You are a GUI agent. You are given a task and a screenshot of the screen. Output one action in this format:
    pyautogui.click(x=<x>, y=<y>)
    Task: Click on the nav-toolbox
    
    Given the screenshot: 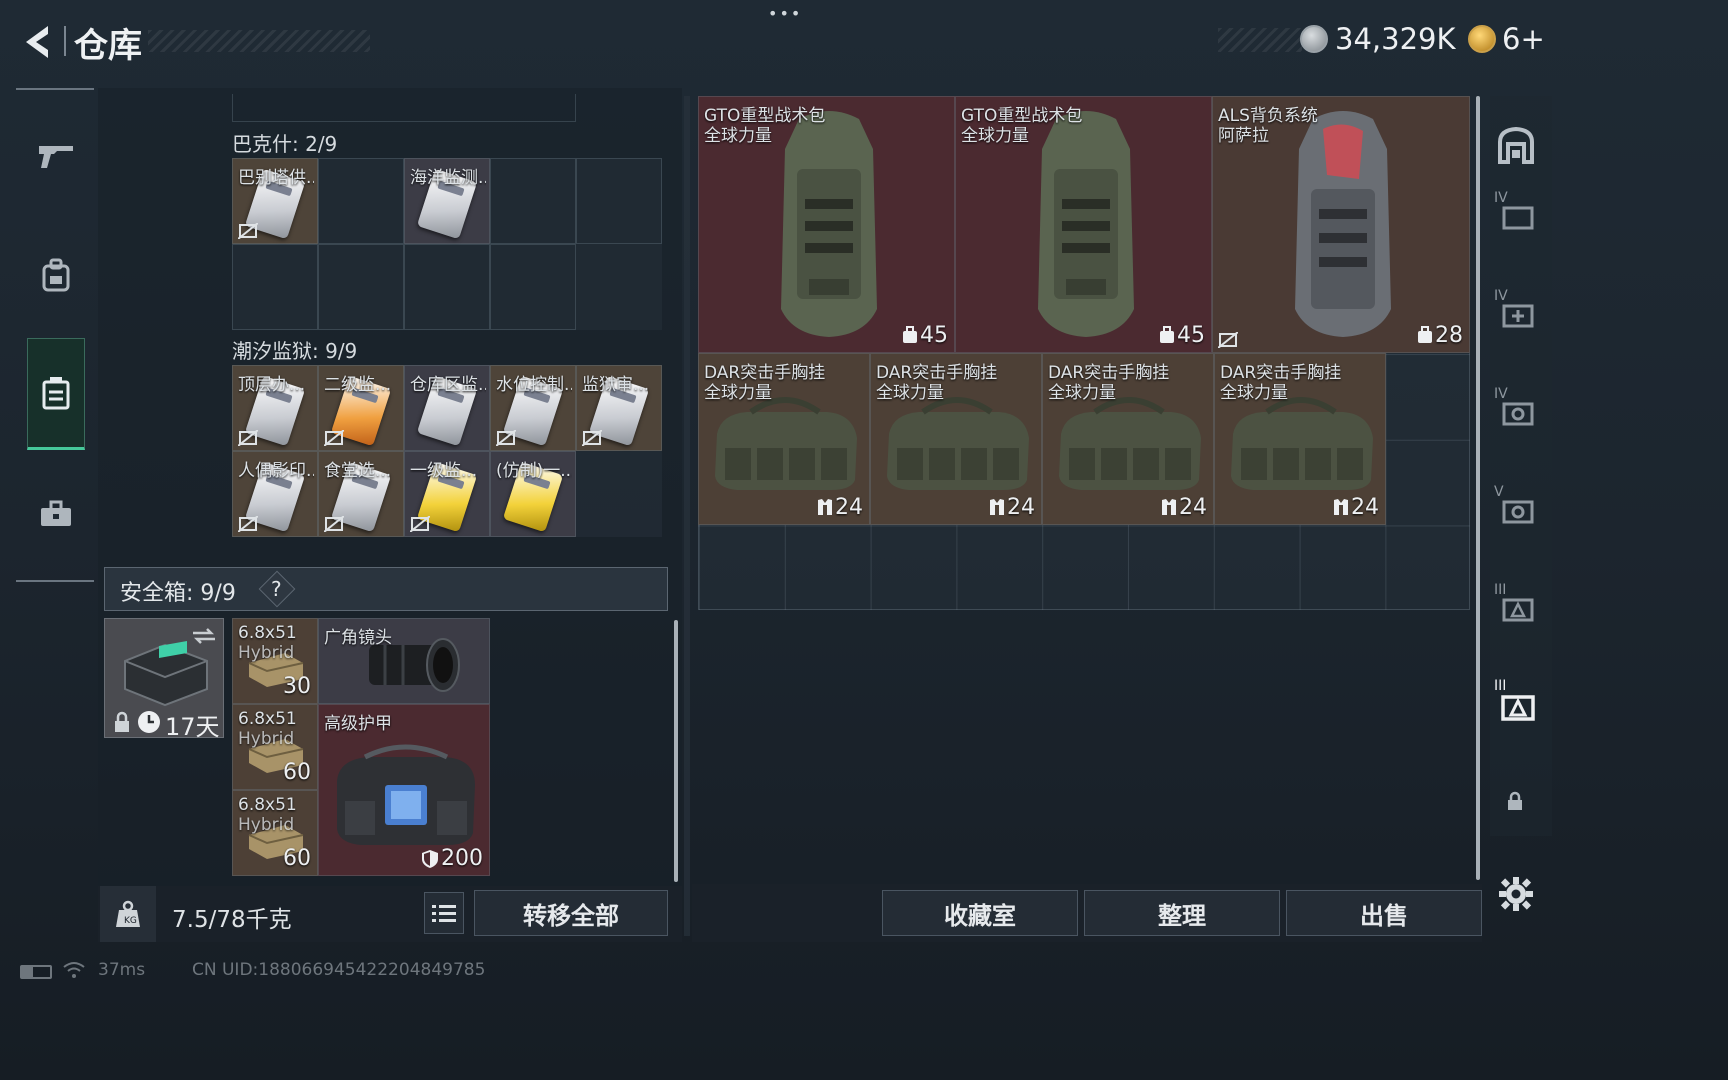 What is the action you would take?
    pyautogui.click(x=56, y=514)
    